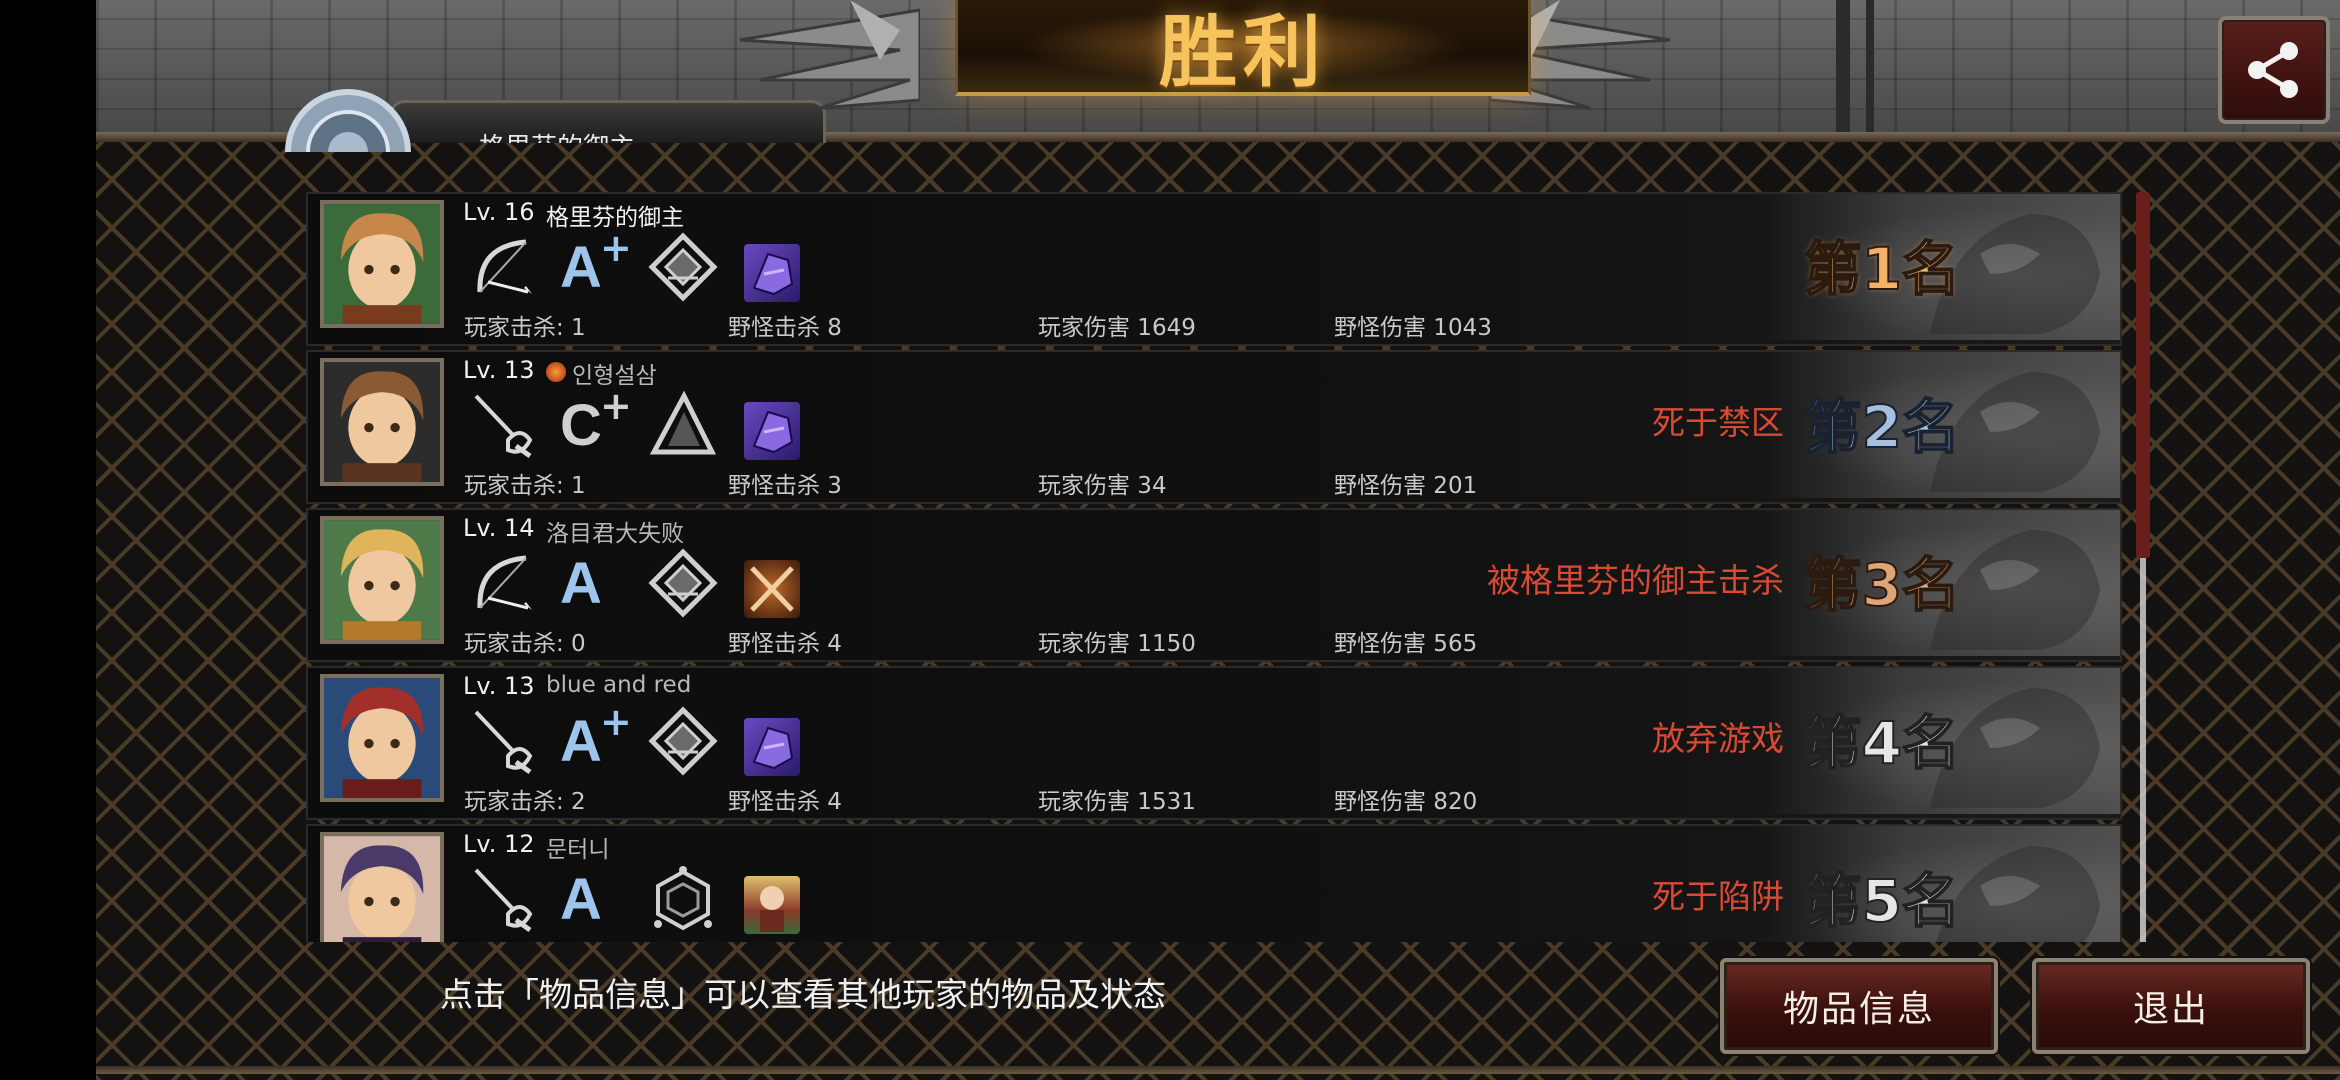  What do you see at coordinates (1413, 328) in the screenshot?
I see `monster-damage: 野怪伤害 1043` at bounding box center [1413, 328].